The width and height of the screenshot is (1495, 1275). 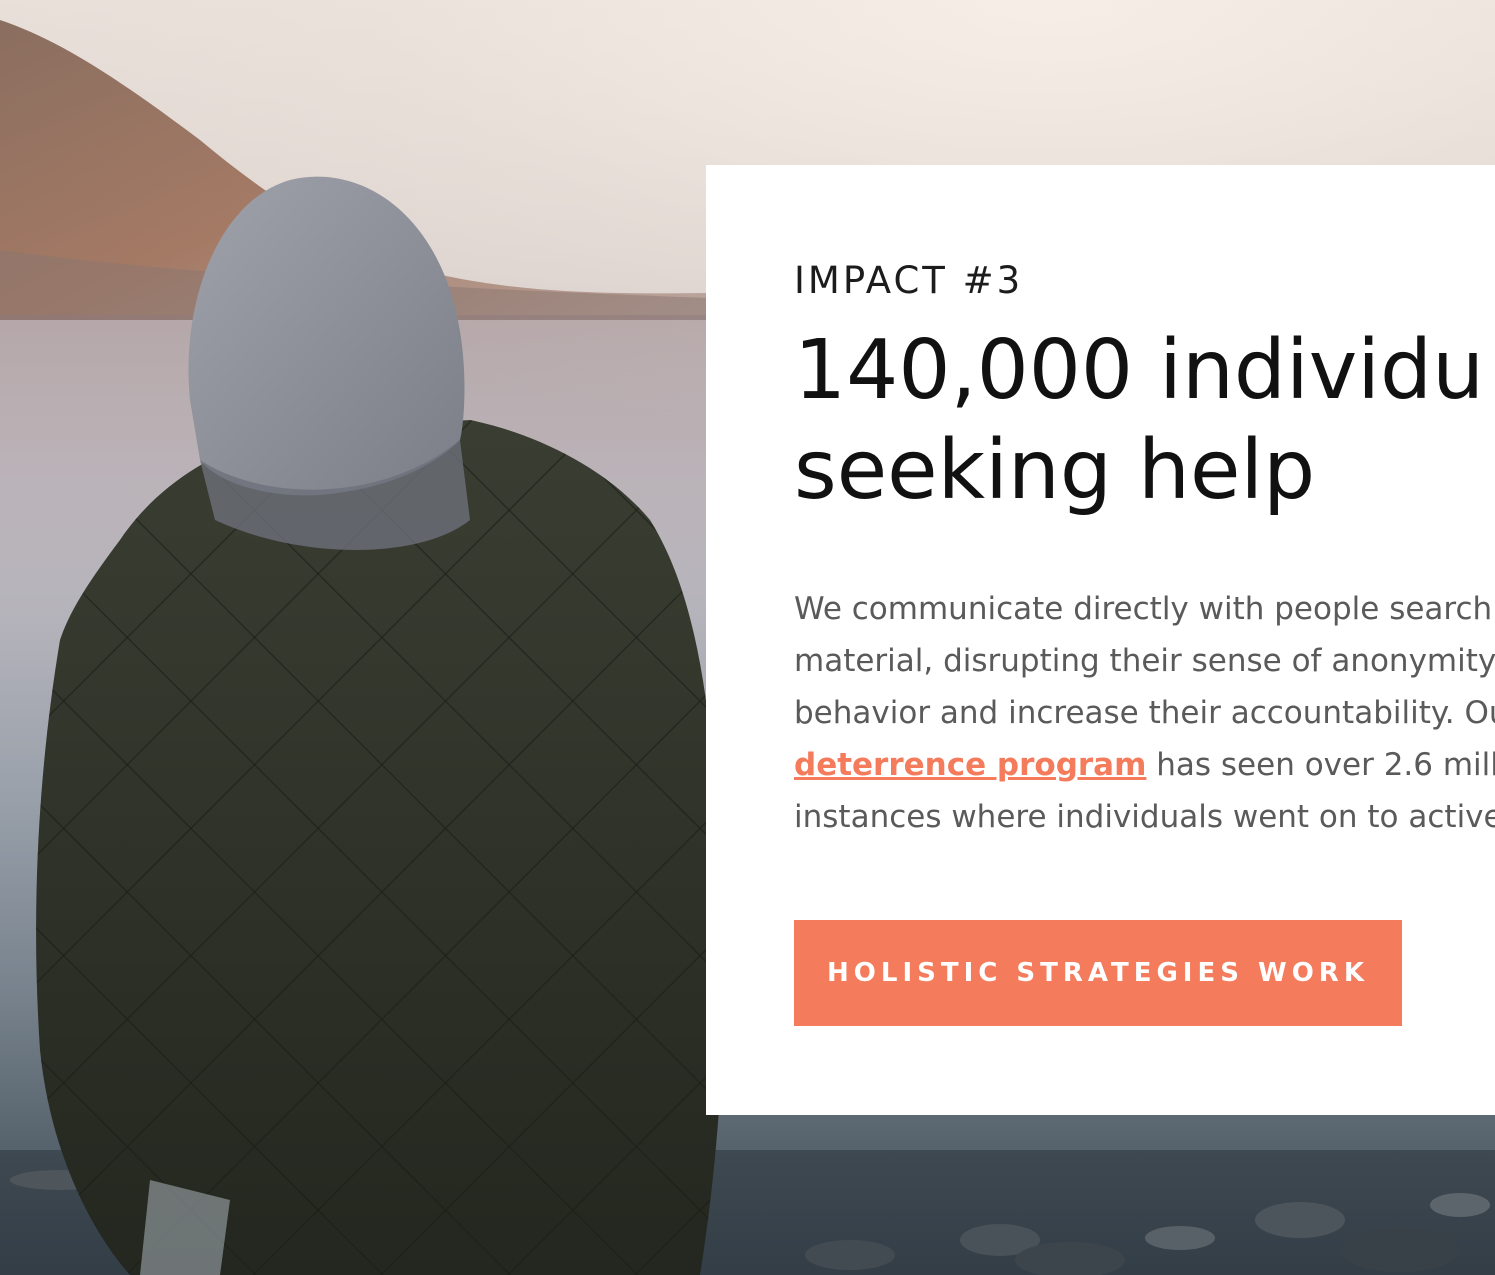 What do you see at coordinates (1144, 421) in the screenshot?
I see `impact-headline: 140,000 individu seeking help` at bounding box center [1144, 421].